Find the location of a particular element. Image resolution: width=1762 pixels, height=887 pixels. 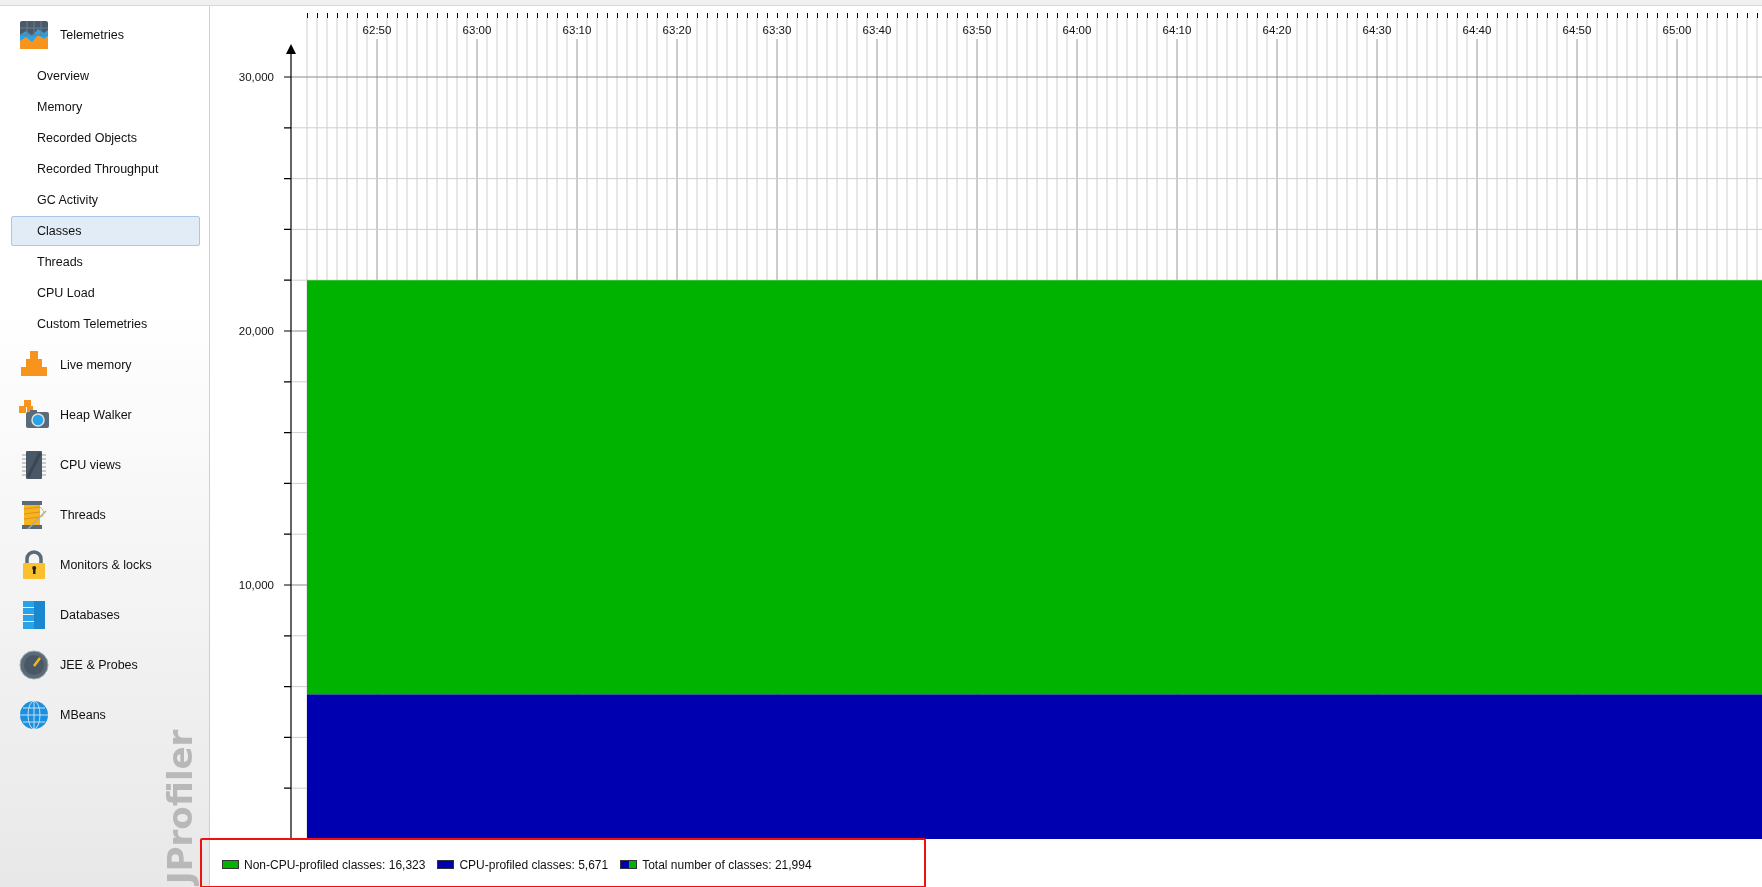

x-tick-label: 64:30 is located at coordinates (1377, 30).